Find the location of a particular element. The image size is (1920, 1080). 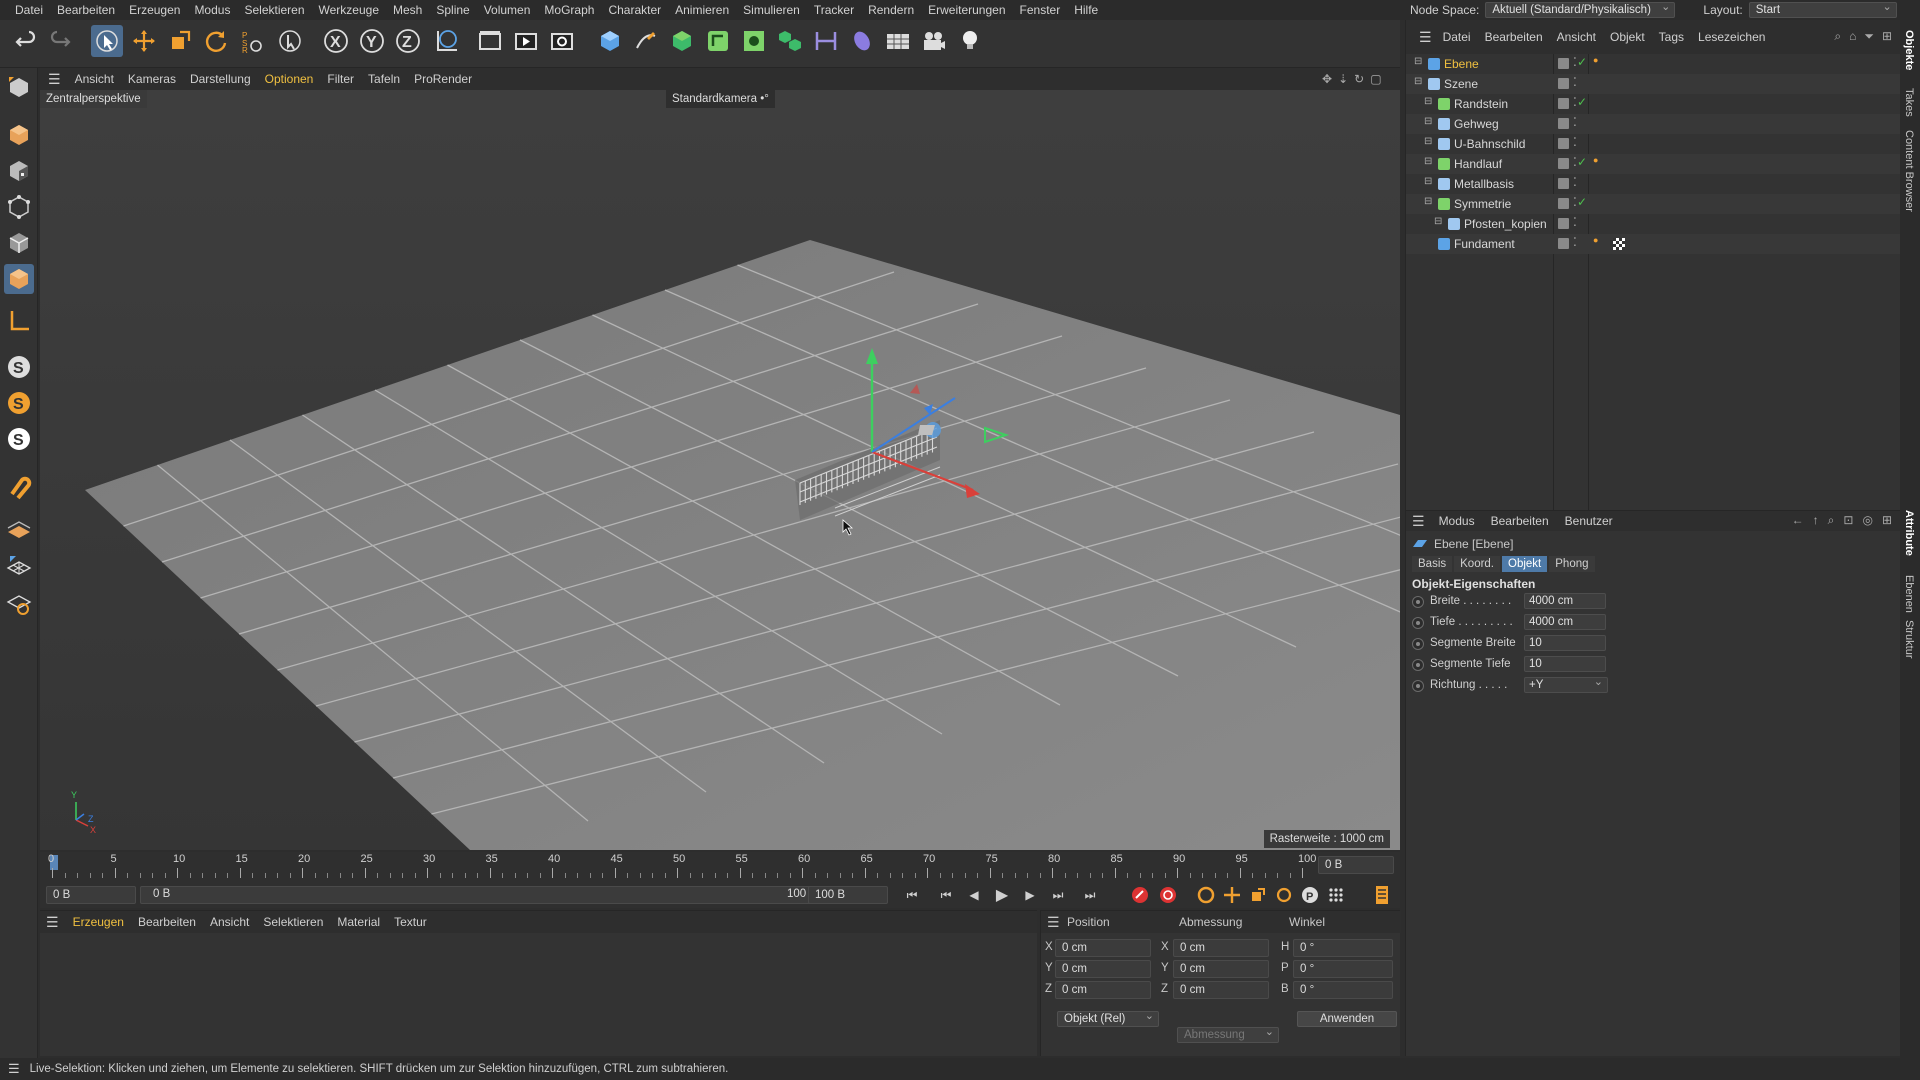

axis-mode-icon is located at coordinates (19, 321).